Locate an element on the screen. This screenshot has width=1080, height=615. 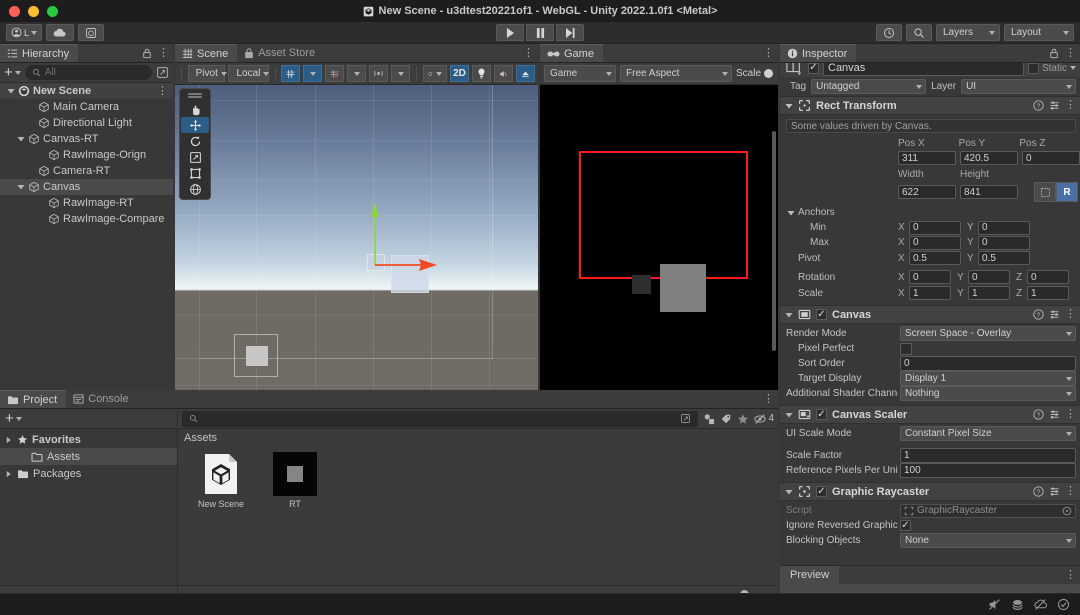
property-dropdown-render-mode: Screen Space - Overlay is located at coordinates (988, 333).